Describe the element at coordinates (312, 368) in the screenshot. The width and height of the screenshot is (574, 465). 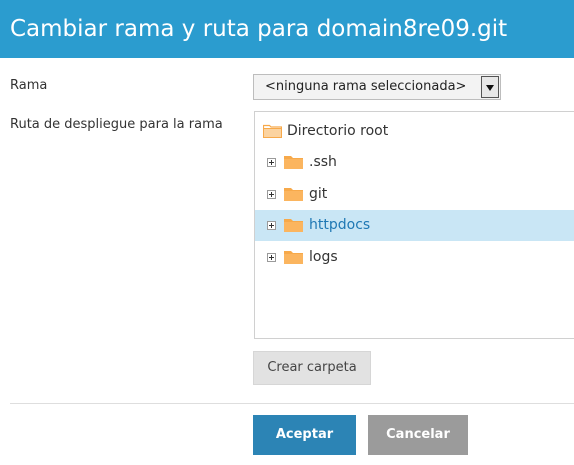
I see `create-folder-button: Crear carpeta` at that location.